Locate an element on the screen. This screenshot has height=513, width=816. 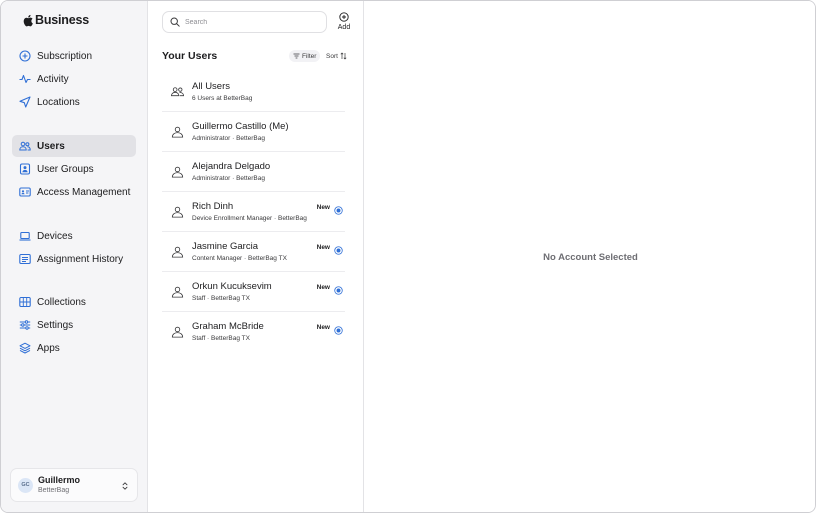
apple-logo-icon is located at coordinates (28, 20).